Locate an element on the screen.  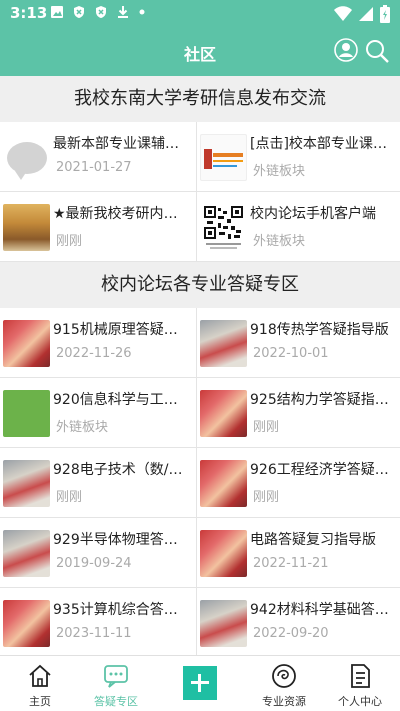
forum-item-title: [点击]校本部专业课资料 is located at coordinates (322, 144).